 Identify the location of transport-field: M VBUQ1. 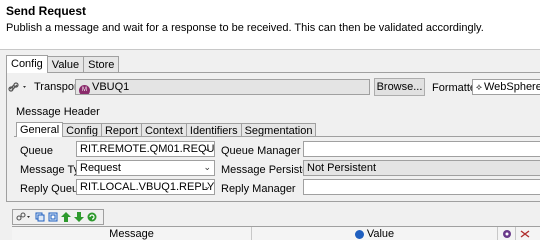
(222, 87).